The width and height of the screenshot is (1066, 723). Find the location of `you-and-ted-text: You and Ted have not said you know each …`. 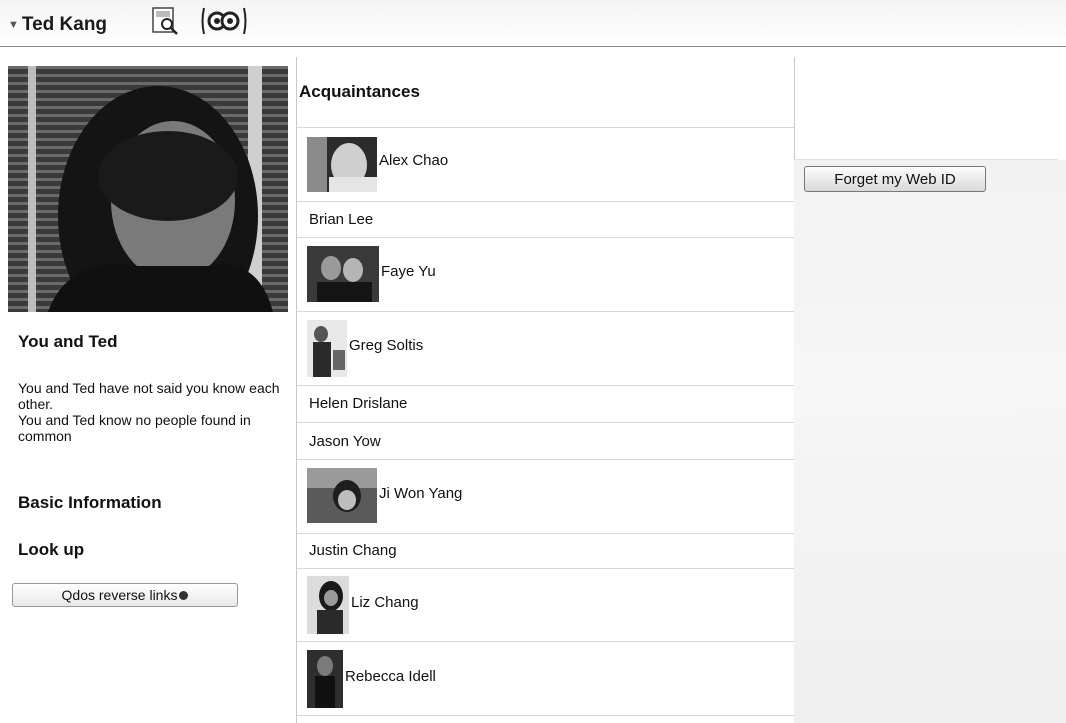

you-and-ted-text: You and Ted have not said you know each … is located at coordinates (153, 412).